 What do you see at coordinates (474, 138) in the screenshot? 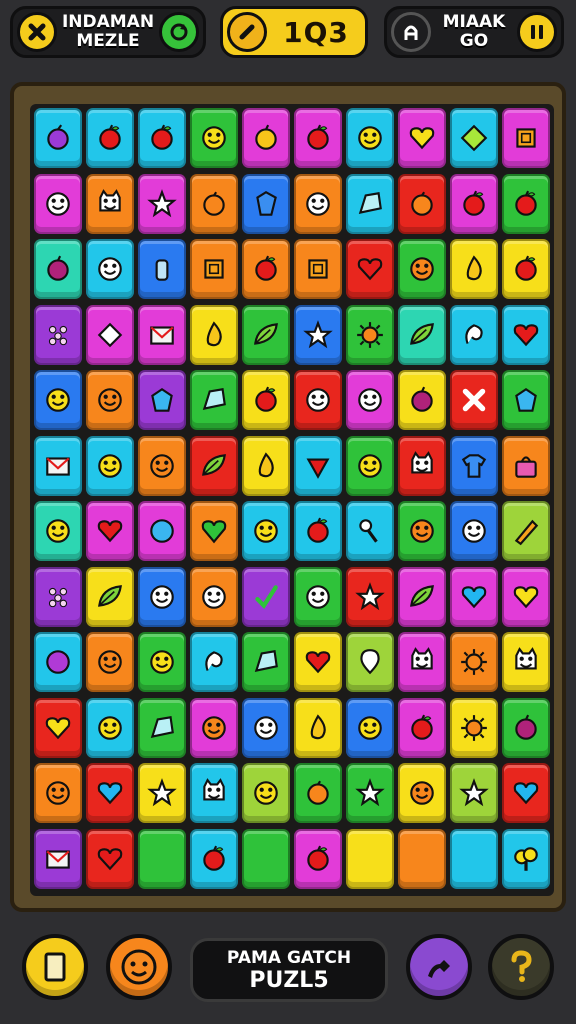
I see `tile-green-diamond` at bounding box center [474, 138].